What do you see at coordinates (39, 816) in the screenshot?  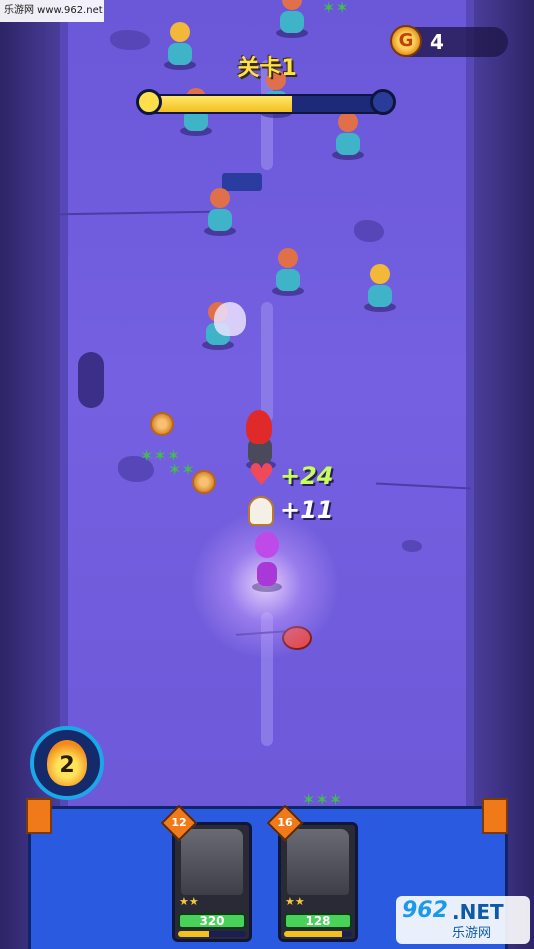 I see `panel-corner-left` at bounding box center [39, 816].